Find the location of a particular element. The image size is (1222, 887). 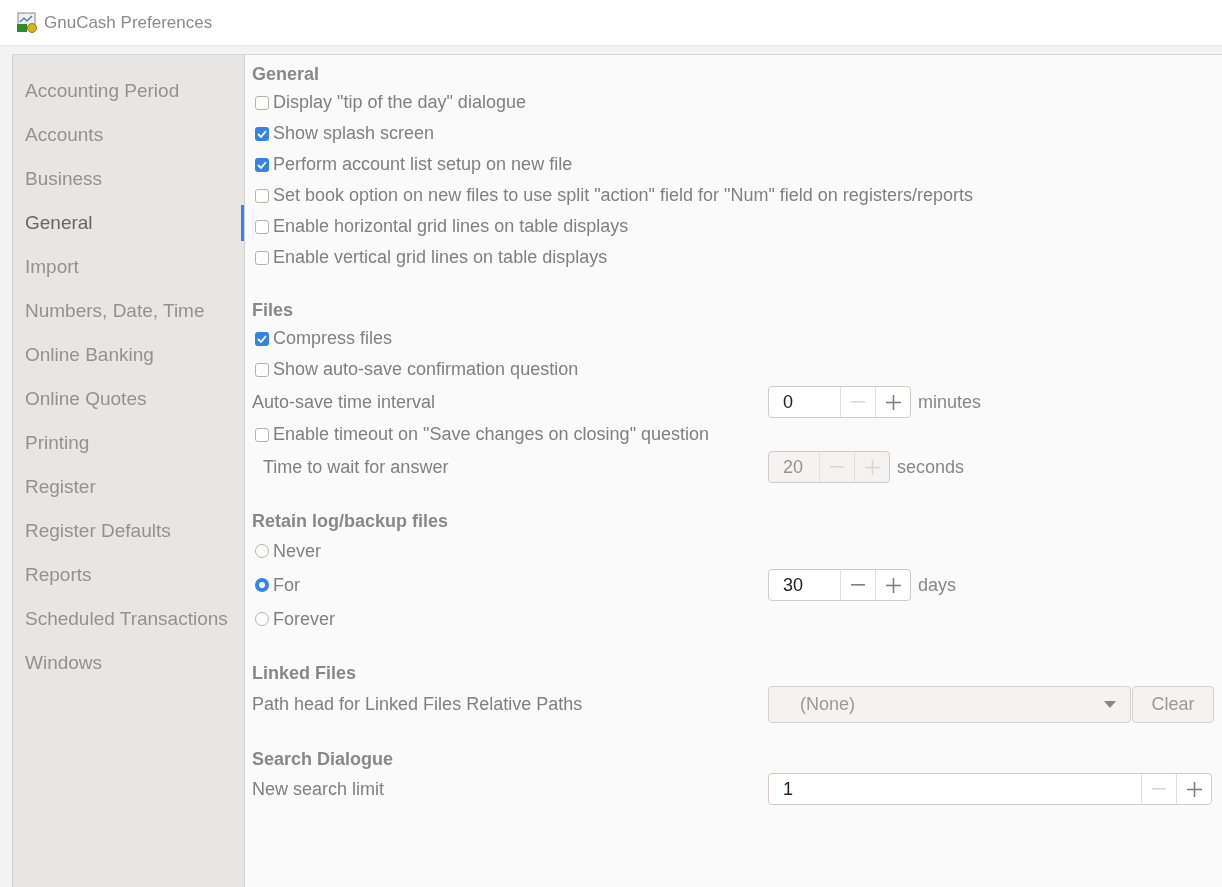

checkbox-option: Enable timeout on "Save changes on closing" question is located at coordinates (481, 434).